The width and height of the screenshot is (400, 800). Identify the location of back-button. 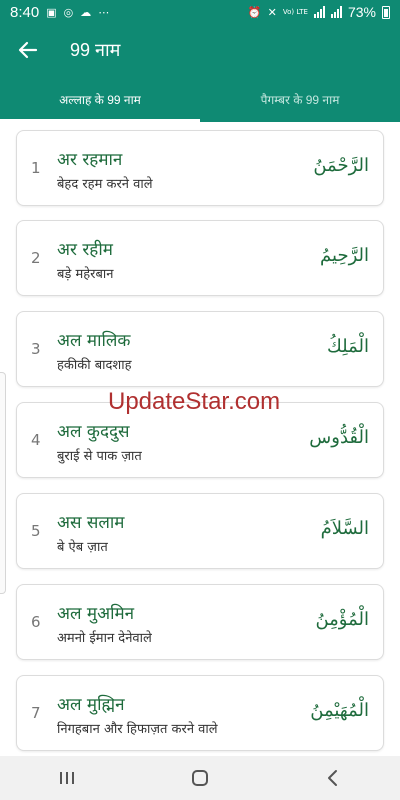
(28, 50).